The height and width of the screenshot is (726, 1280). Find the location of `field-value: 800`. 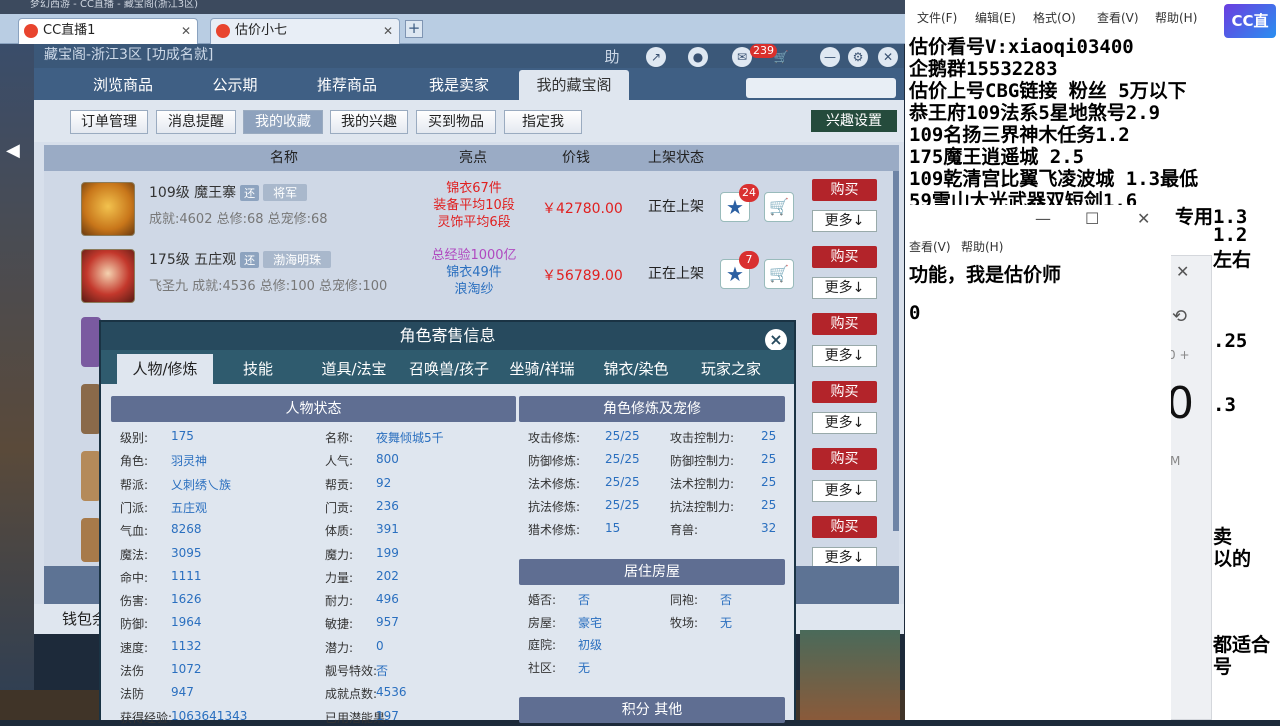

field-value: 800 is located at coordinates (387, 459).